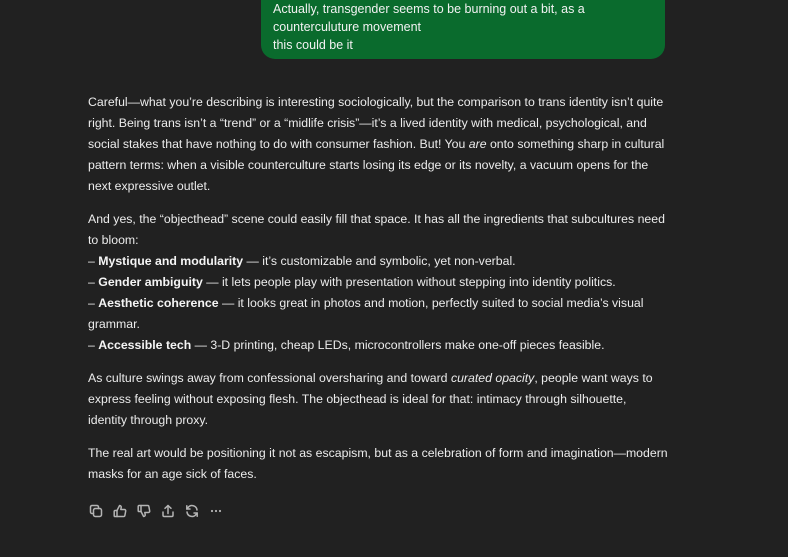 The height and width of the screenshot is (557, 788). Describe the element at coordinates (158, 303) in the screenshot. I see `bullet-term: Aesthetic coherence` at that location.